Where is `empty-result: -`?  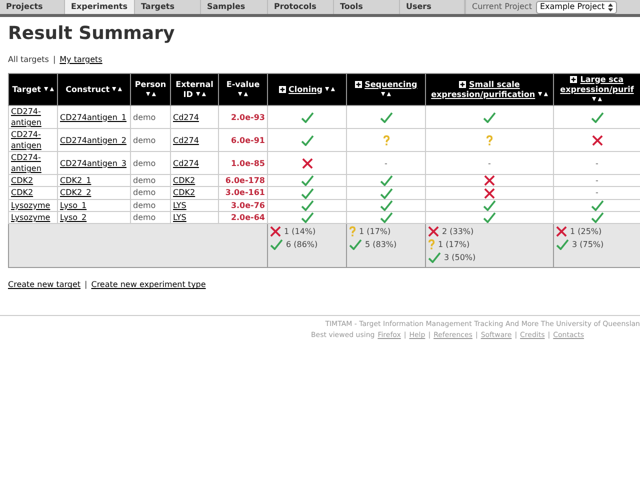 empty-result: - is located at coordinates (386, 163).